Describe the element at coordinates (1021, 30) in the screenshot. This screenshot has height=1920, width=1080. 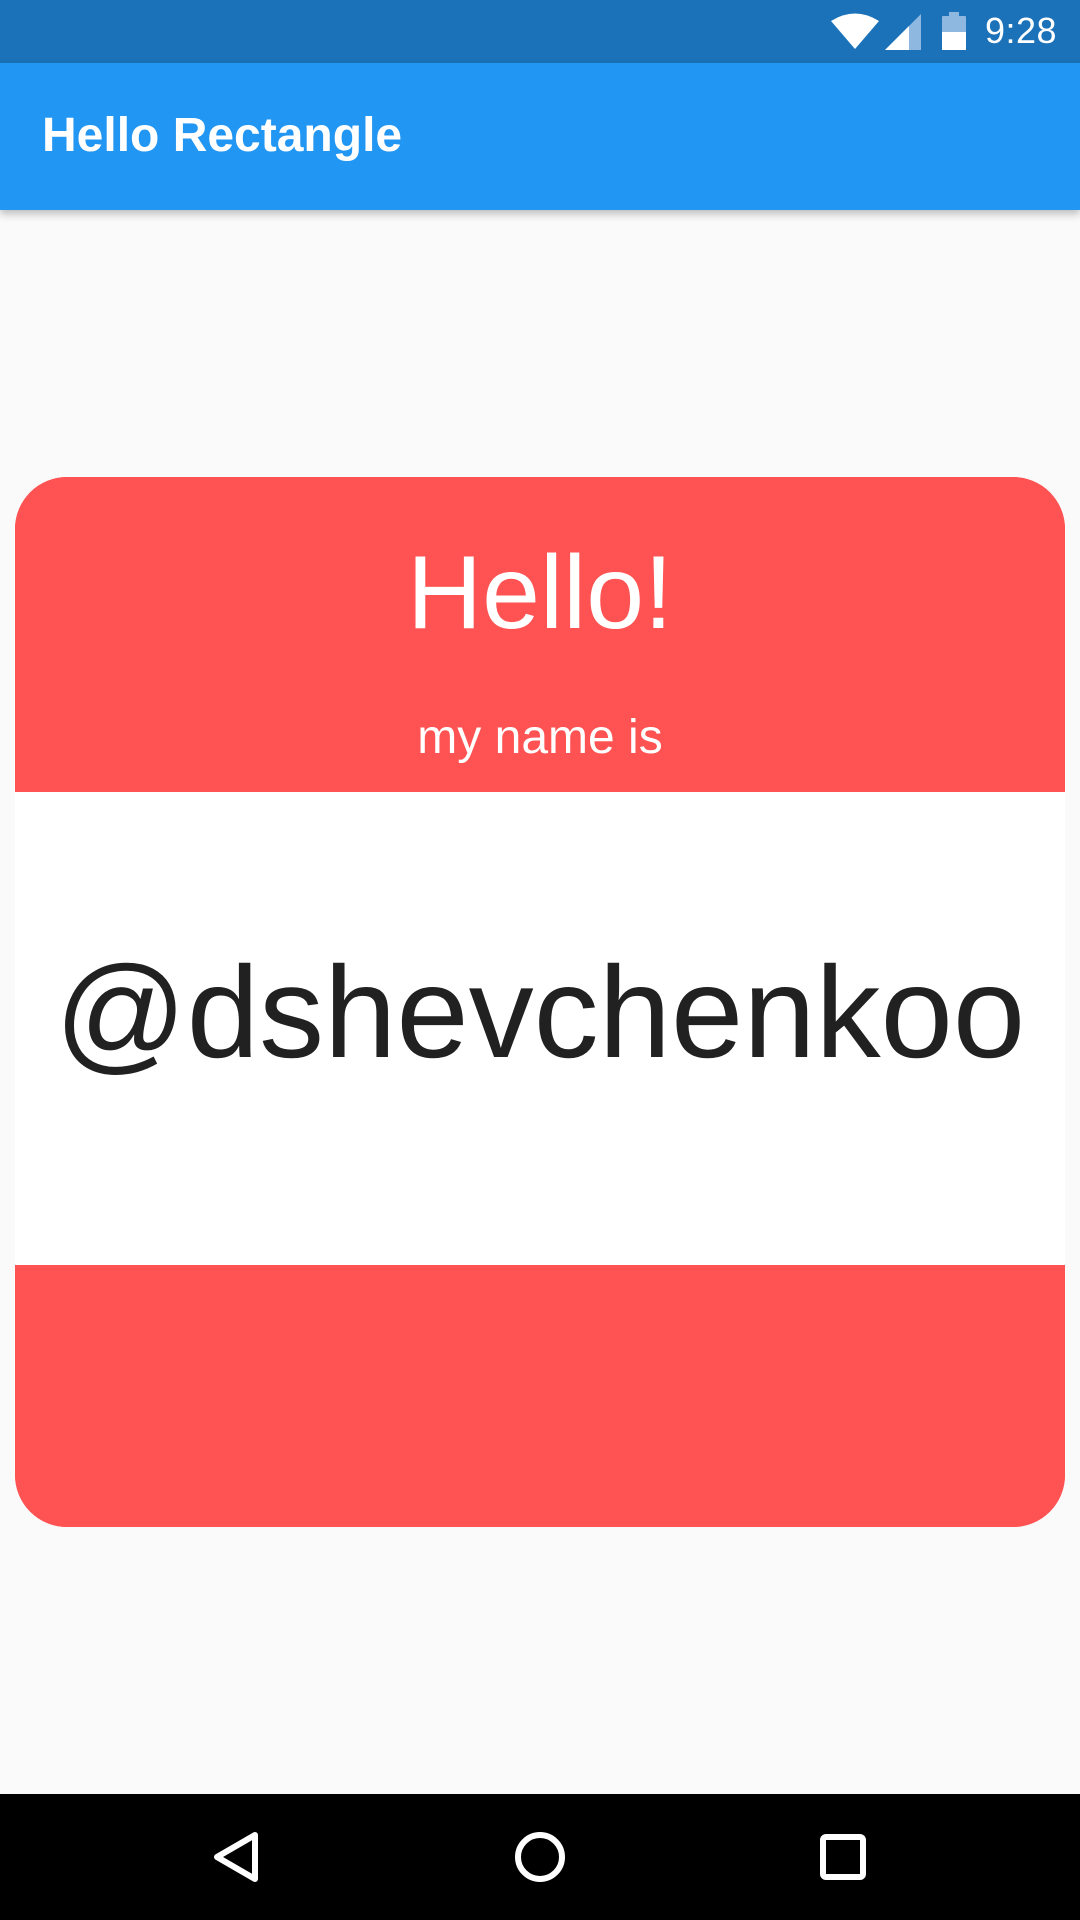
I see `status-time: 9:28` at that location.